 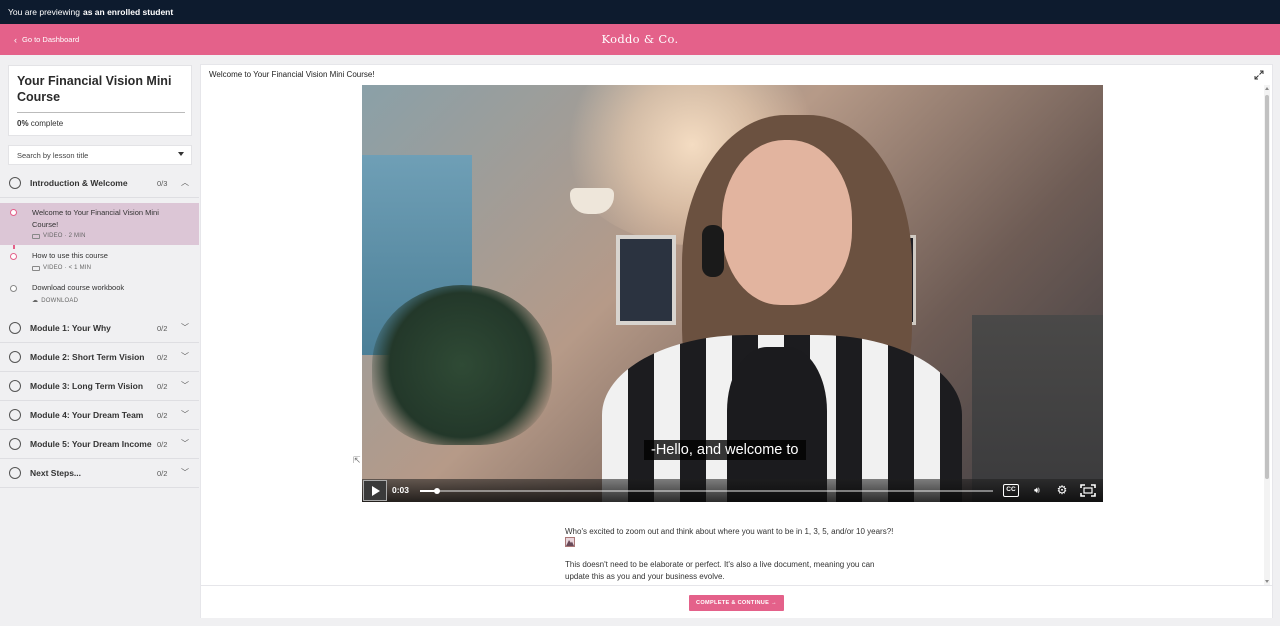 What do you see at coordinates (128, 12) in the screenshot?
I see `preview-role: as an enrolled student` at bounding box center [128, 12].